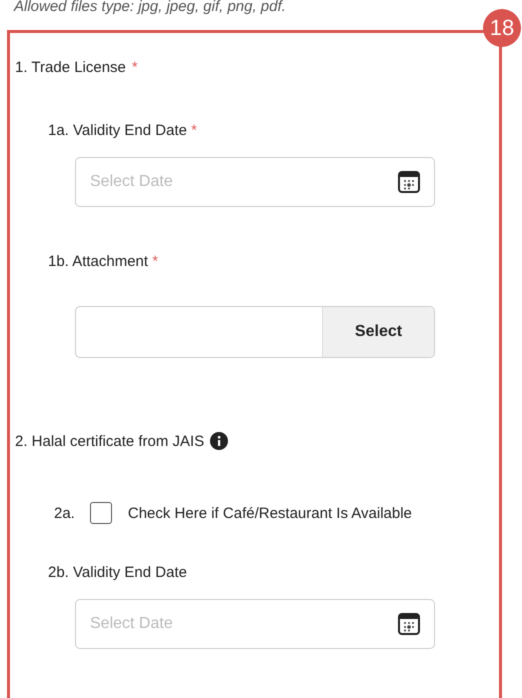  I want to click on field-label: 2b. Validity End Date, so click(117, 572).